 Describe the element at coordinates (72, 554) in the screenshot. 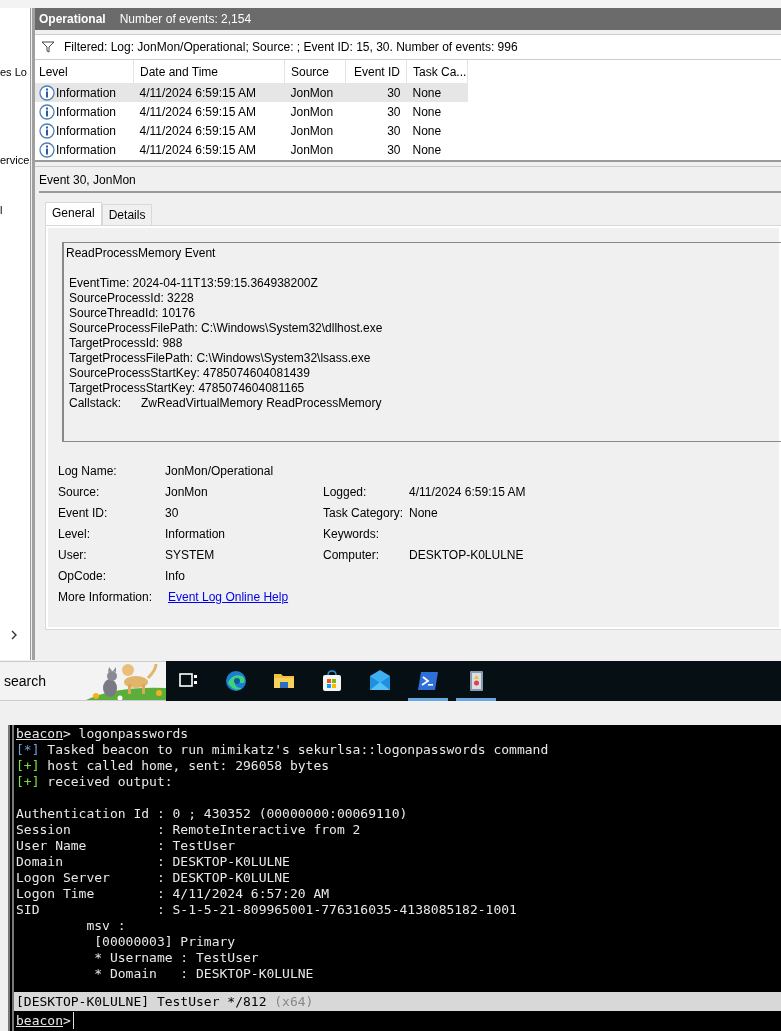

I see `field-label: User:` at that location.